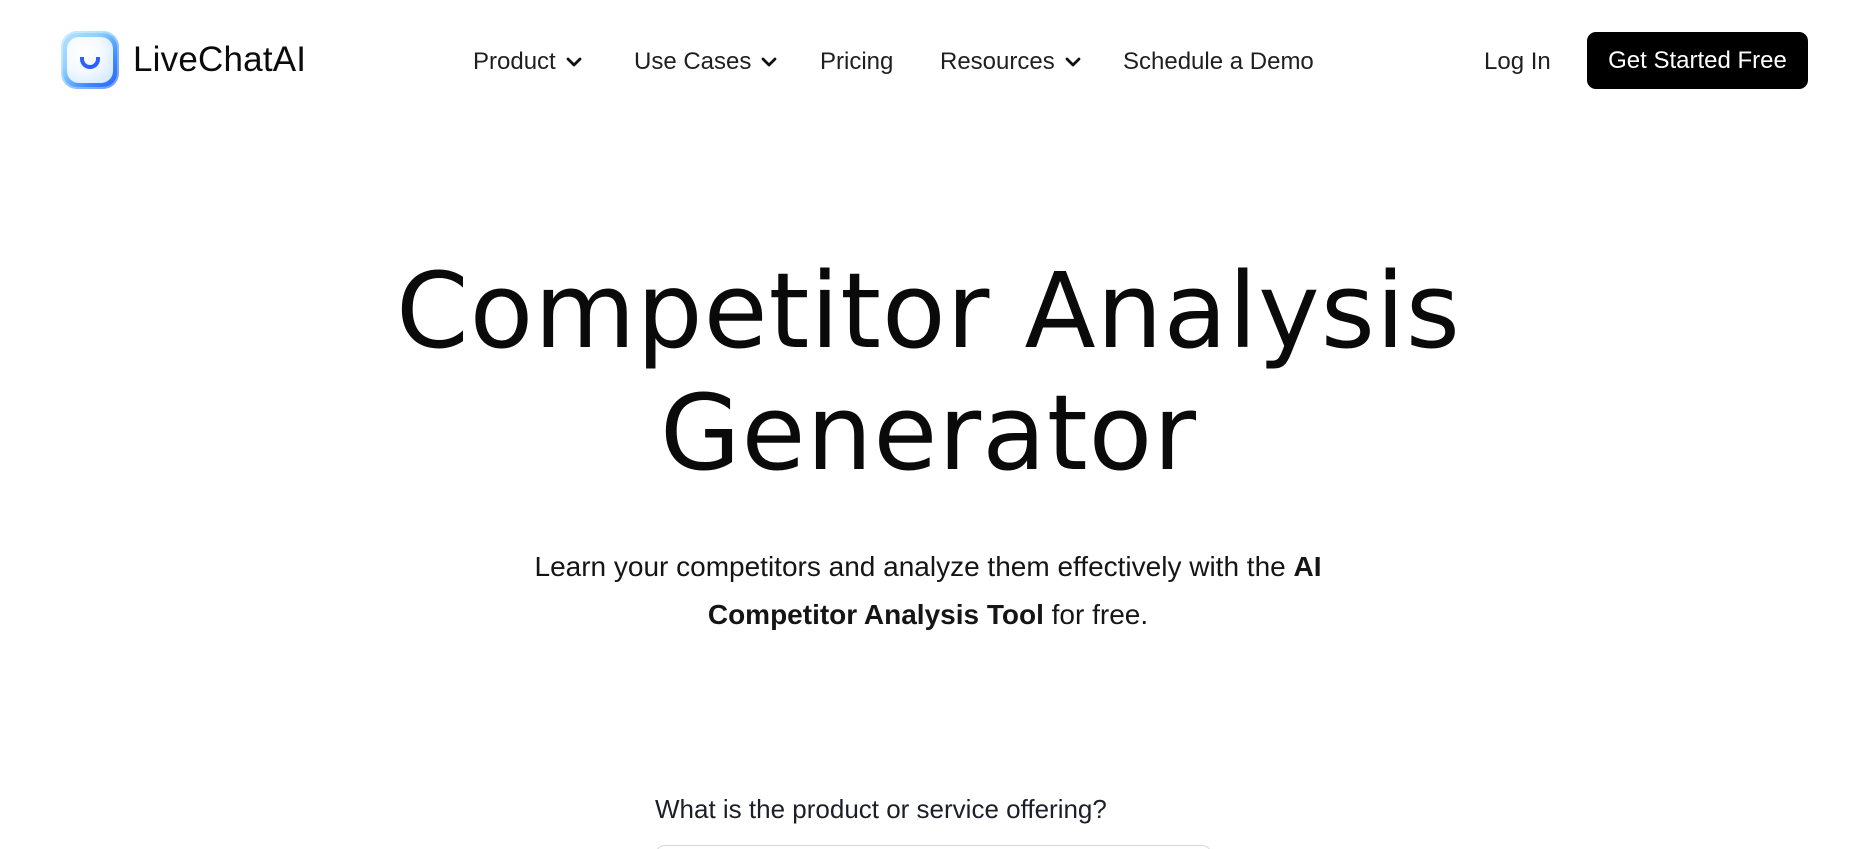 The image size is (1857, 849). I want to click on nav-resources: Resources, so click(1010, 62).